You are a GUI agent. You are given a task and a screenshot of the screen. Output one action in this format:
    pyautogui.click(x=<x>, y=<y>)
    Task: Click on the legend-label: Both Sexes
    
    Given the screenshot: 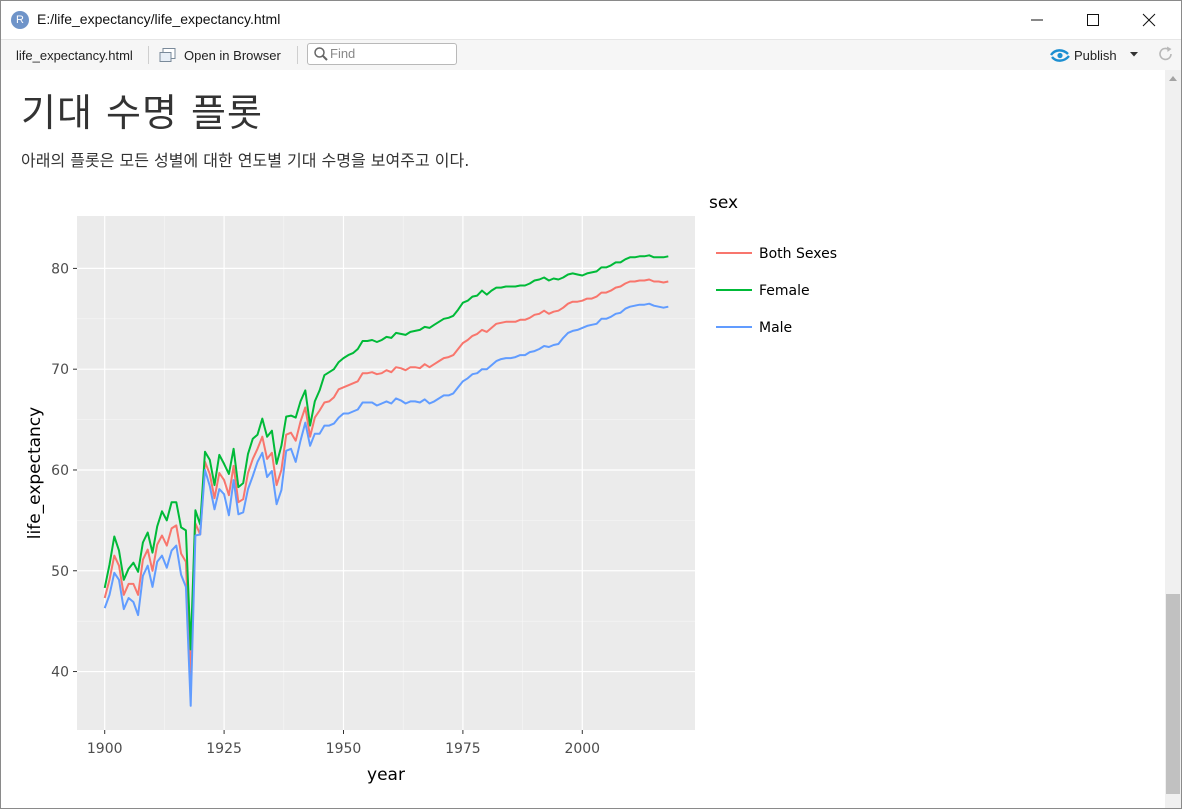 What is the action you would take?
    pyautogui.click(x=798, y=254)
    